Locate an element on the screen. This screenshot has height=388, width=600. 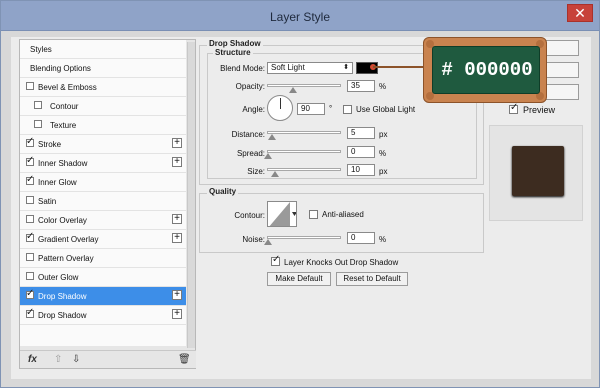
style-item-label: Outer Glow is located at coordinates (58, 277).